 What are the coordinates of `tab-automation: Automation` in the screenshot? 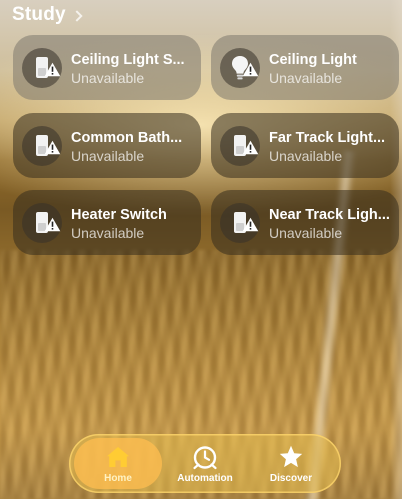 It's located at (205, 463).